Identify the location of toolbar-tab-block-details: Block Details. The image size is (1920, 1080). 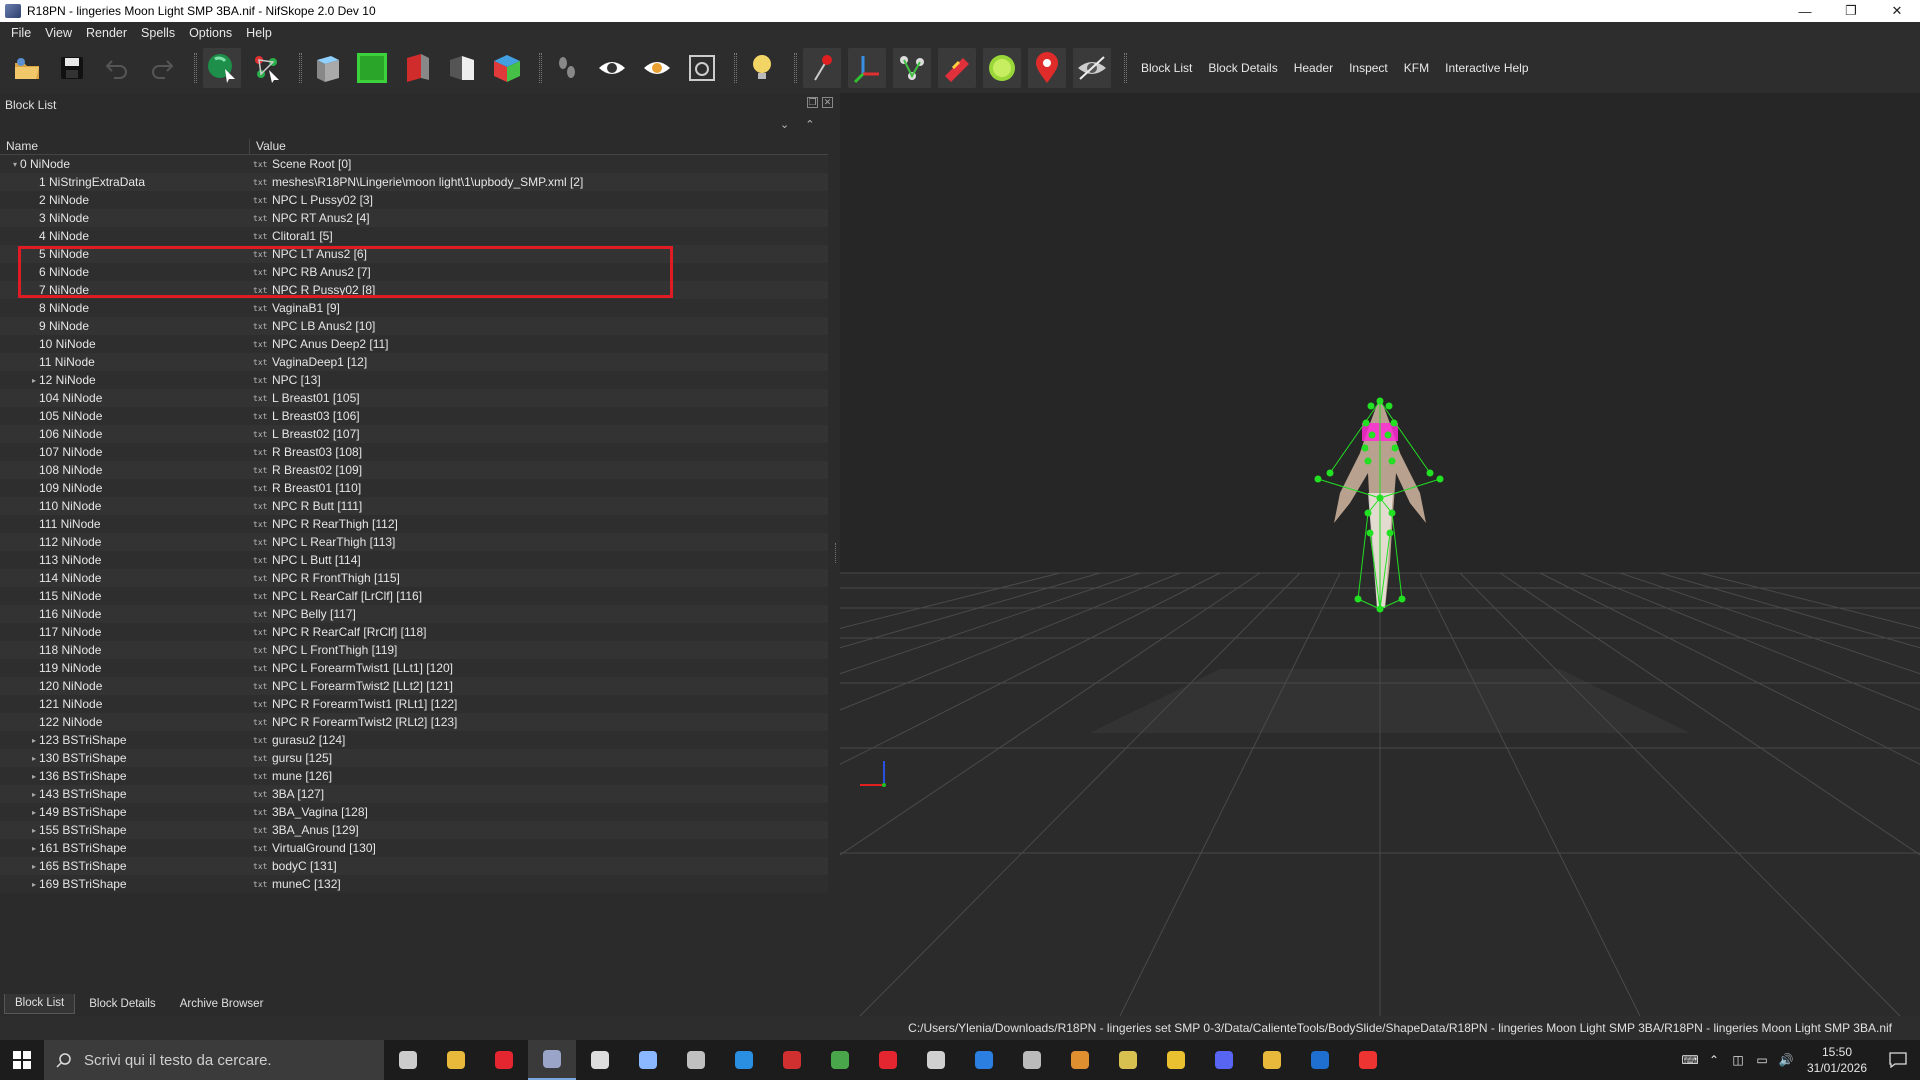
(1242, 68).